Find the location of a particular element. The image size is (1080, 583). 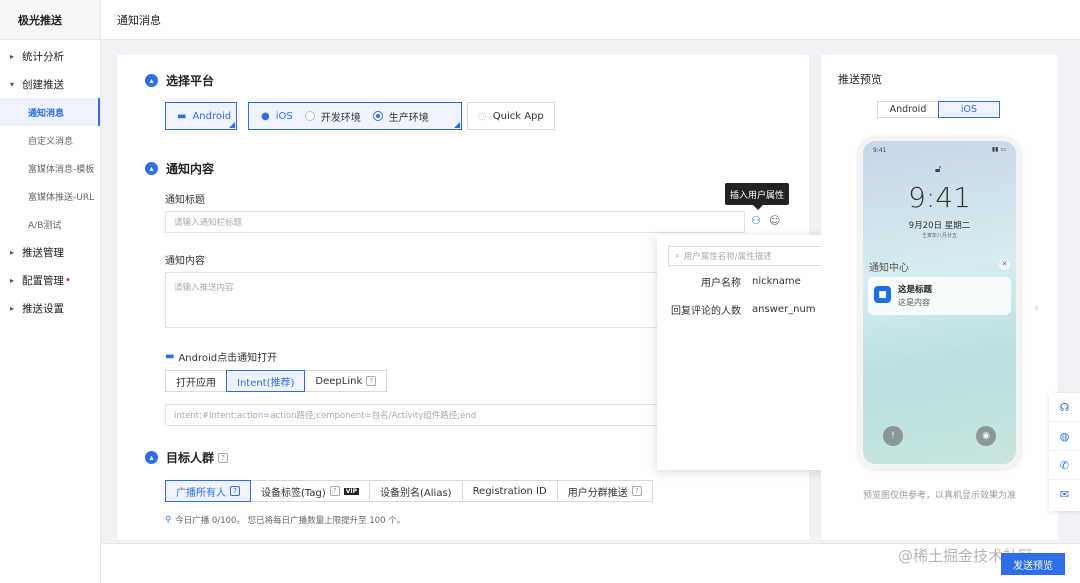

platform-quickapp-option: ◌ Quick App is located at coordinates (511, 116).